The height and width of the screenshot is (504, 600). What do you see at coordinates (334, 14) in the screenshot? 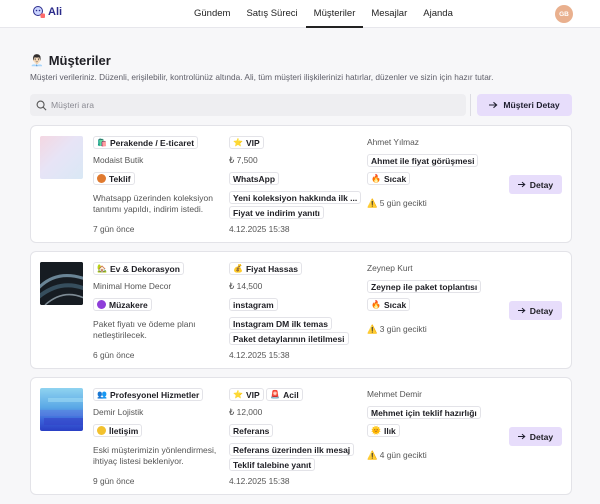
I see `nav-musteriler: Müşteriler` at bounding box center [334, 14].